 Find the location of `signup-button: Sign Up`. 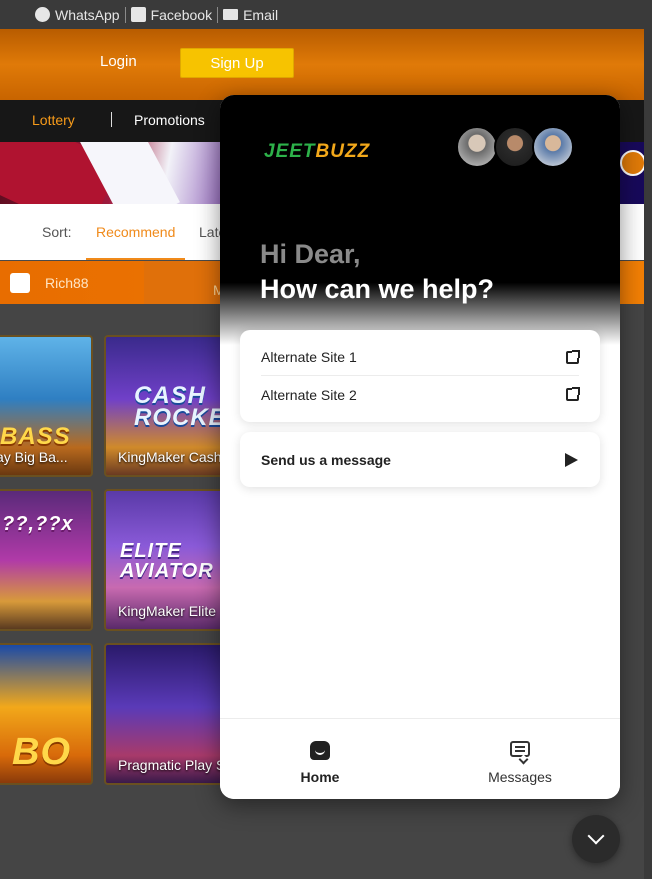

signup-button: Sign Up is located at coordinates (237, 63).